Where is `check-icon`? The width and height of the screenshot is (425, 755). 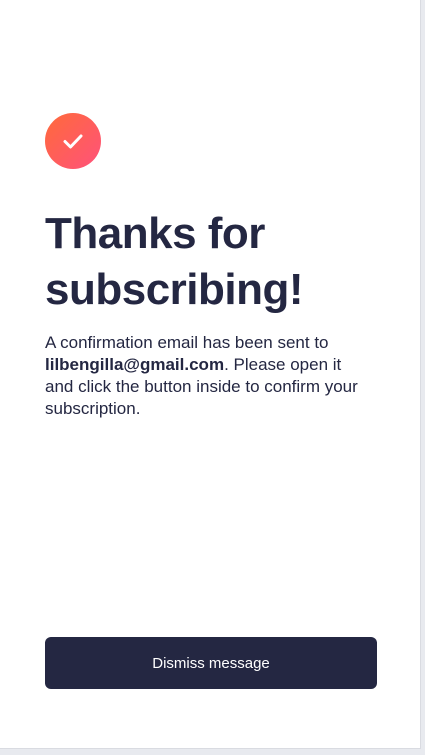
check-icon is located at coordinates (73, 141).